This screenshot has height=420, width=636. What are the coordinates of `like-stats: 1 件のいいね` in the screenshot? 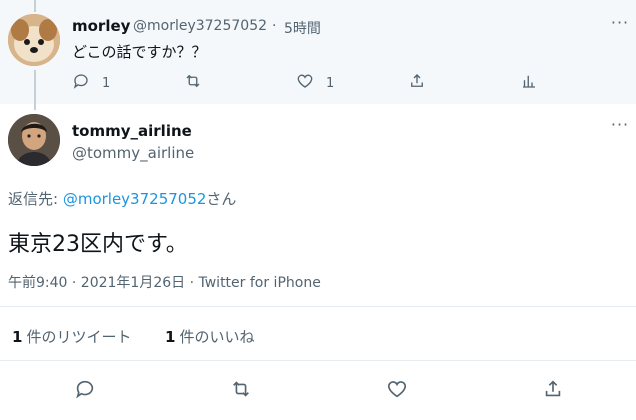 It's located at (209, 336).